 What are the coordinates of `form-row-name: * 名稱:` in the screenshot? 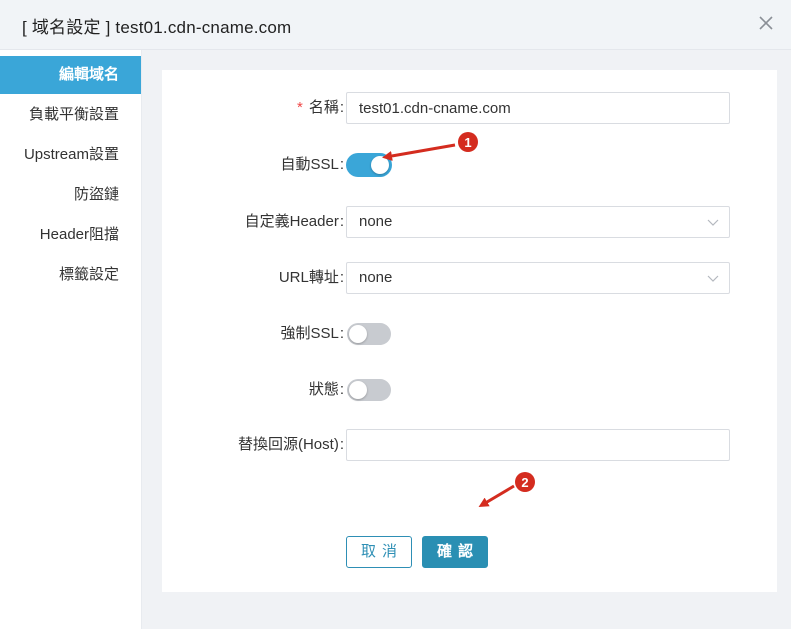 It's located at (469, 108).